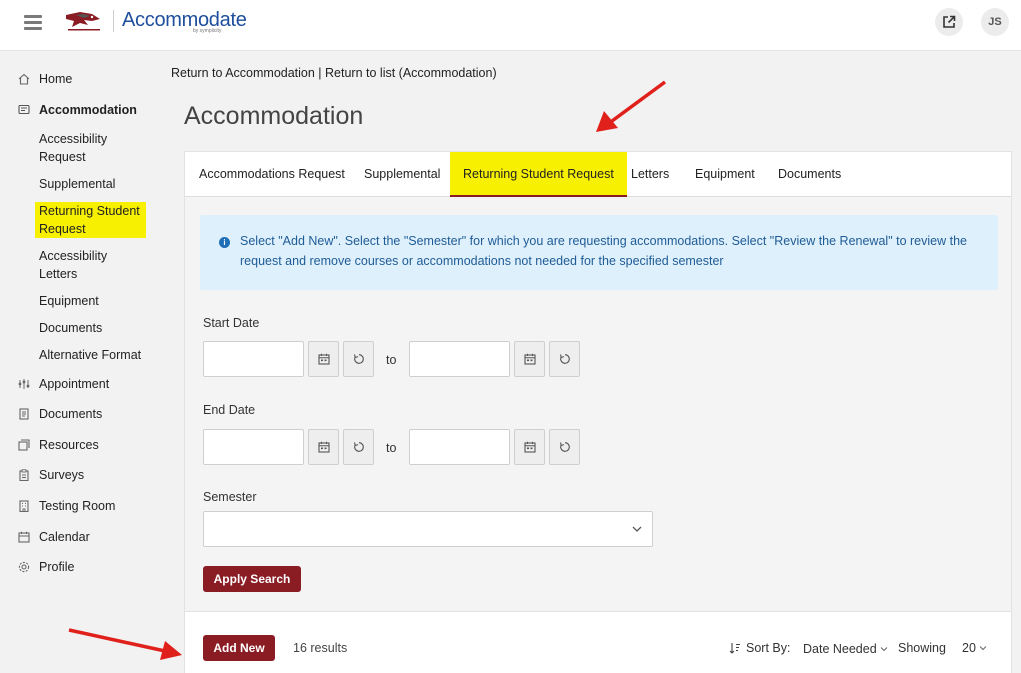 This screenshot has height=673, width=1021. Describe the element at coordinates (23, 567) in the screenshot. I see `profile-icon` at that location.